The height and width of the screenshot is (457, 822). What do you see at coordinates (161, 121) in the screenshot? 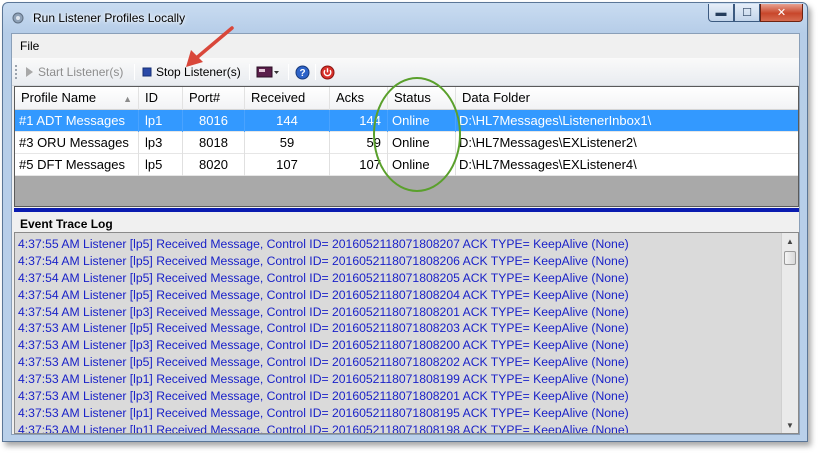
I see `cell-id: lp1` at bounding box center [161, 121].